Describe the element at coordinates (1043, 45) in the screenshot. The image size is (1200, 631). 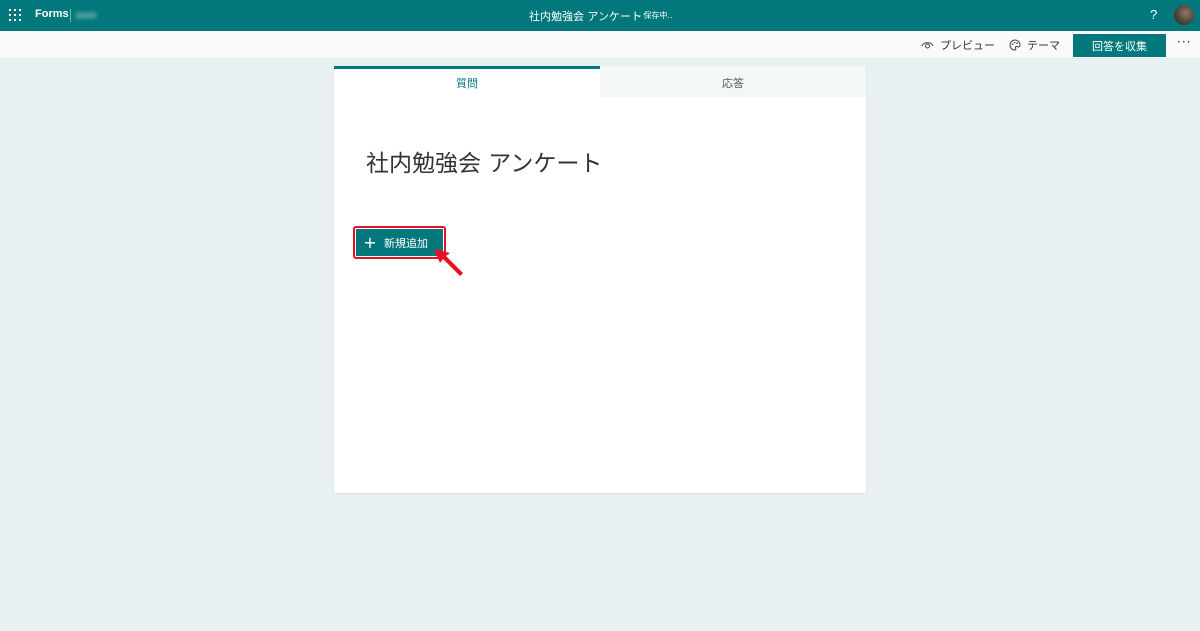
I see `theme-label: テーマ` at that location.